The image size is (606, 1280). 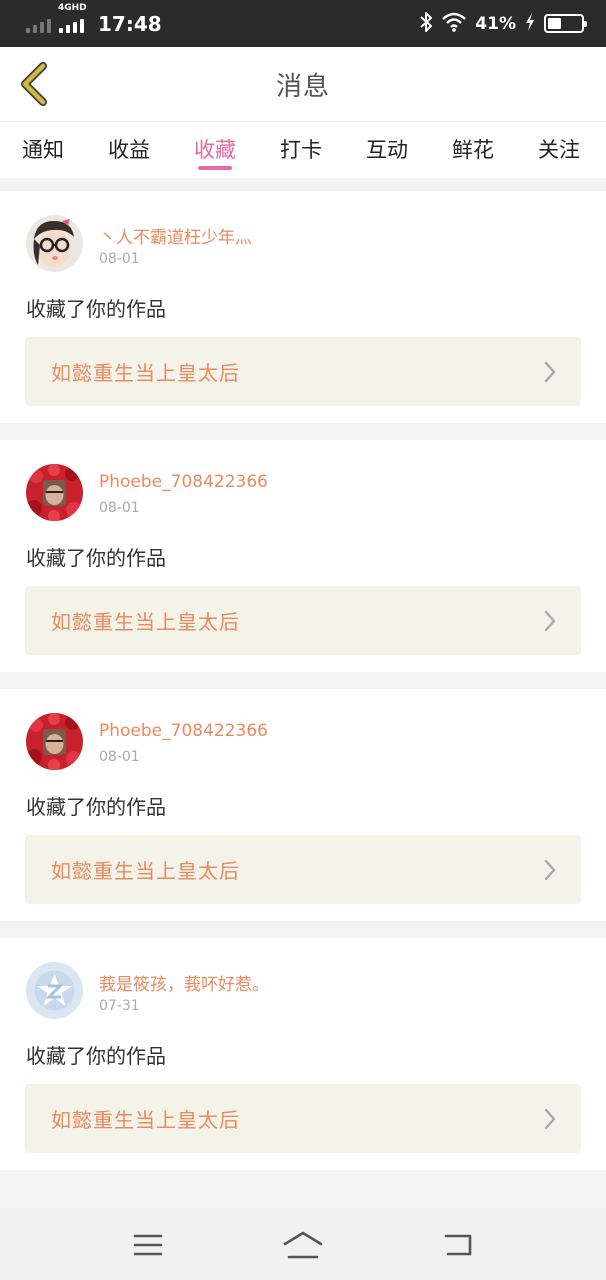 I want to click on tab-bar: 通知 收益 收藏 打卡 互动 鲜花 关注, so click(x=303, y=149).